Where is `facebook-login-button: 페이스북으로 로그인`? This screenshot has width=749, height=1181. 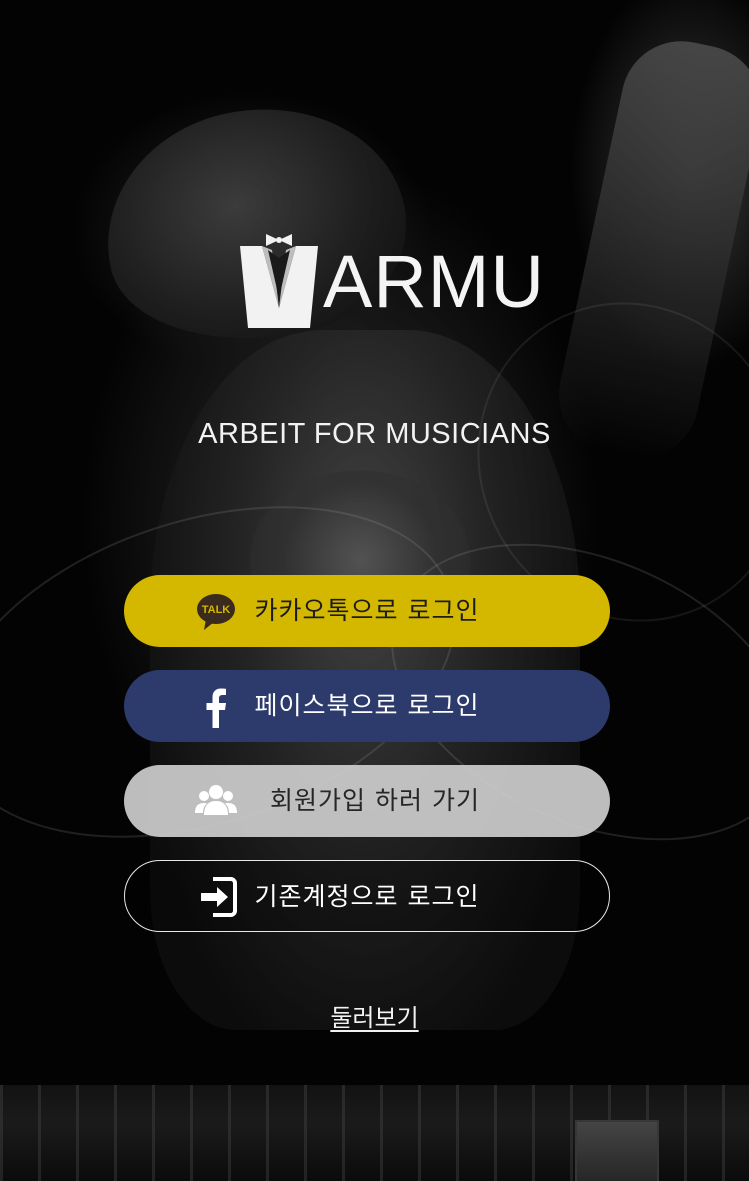 facebook-login-button: 페이스북으로 로그인 is located at coordinates (367, 706).